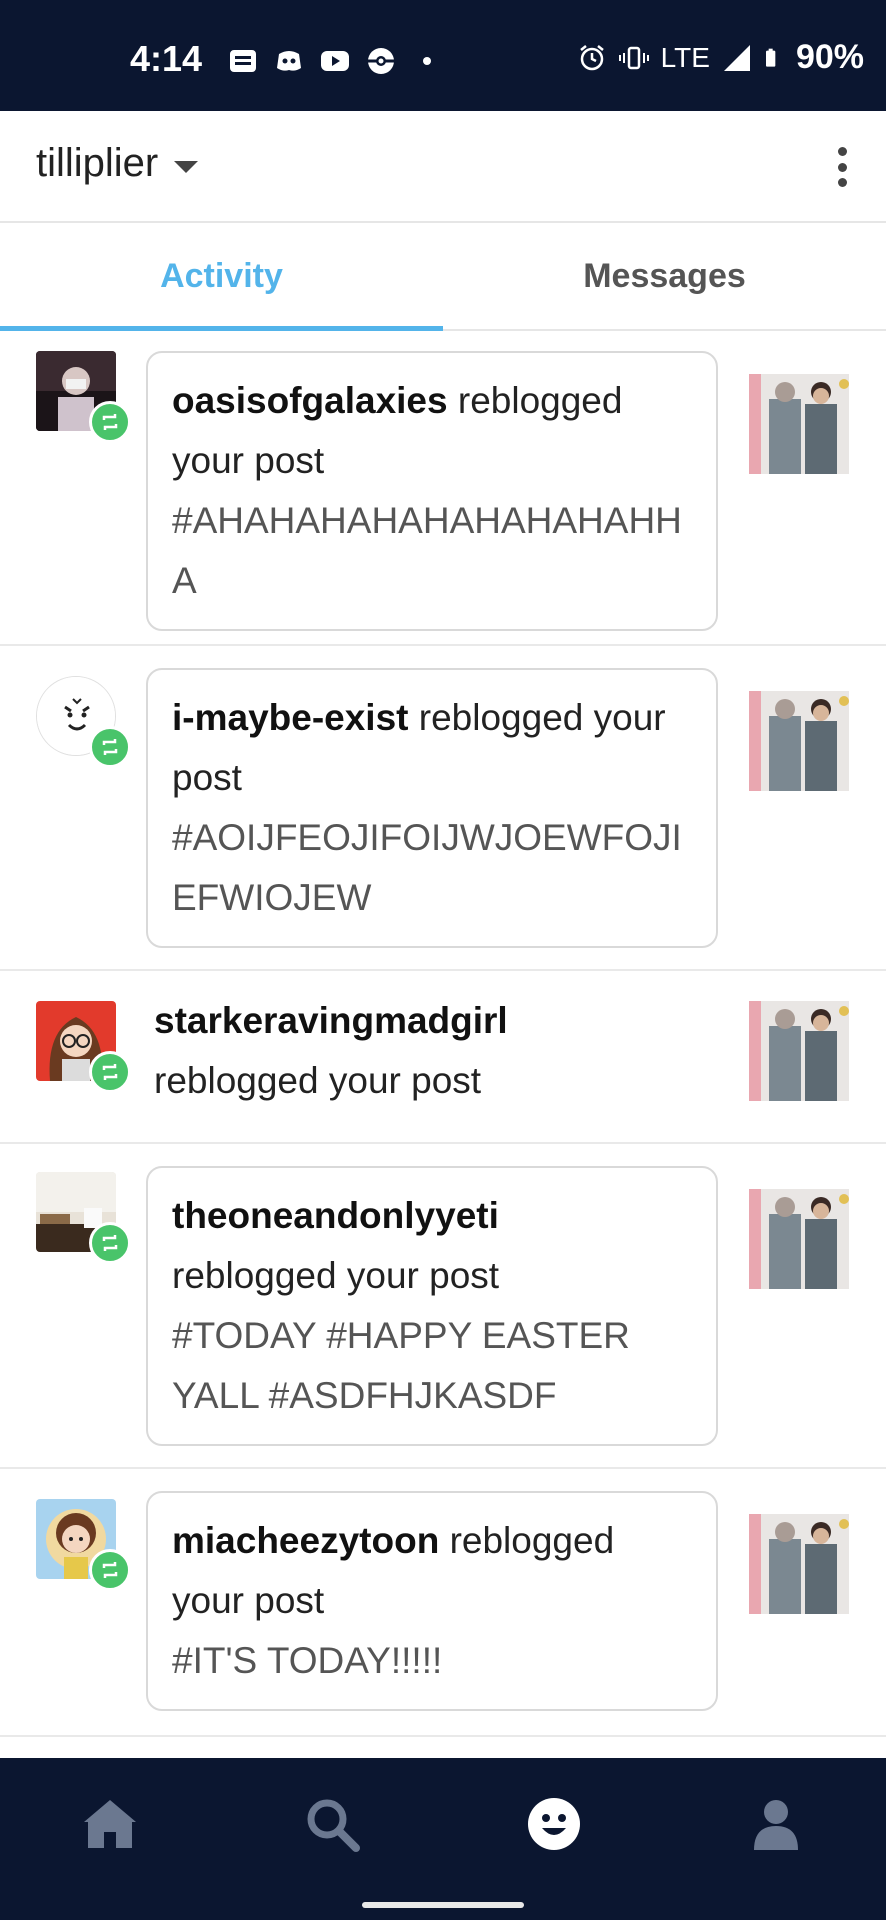 The height and width of the screenshot is (1920, 886). Describe the element at coordinates (310, 400) in the screenshot. I see `username: oasisofgalaxies` at that location.